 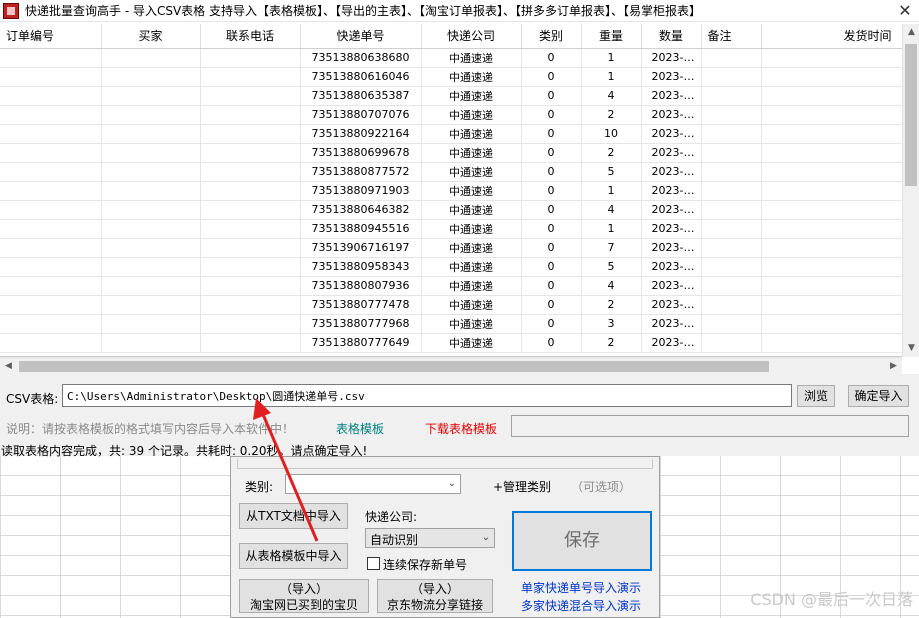 I want to click on table-cell: 73513880971903, so click(x=361, y=191).